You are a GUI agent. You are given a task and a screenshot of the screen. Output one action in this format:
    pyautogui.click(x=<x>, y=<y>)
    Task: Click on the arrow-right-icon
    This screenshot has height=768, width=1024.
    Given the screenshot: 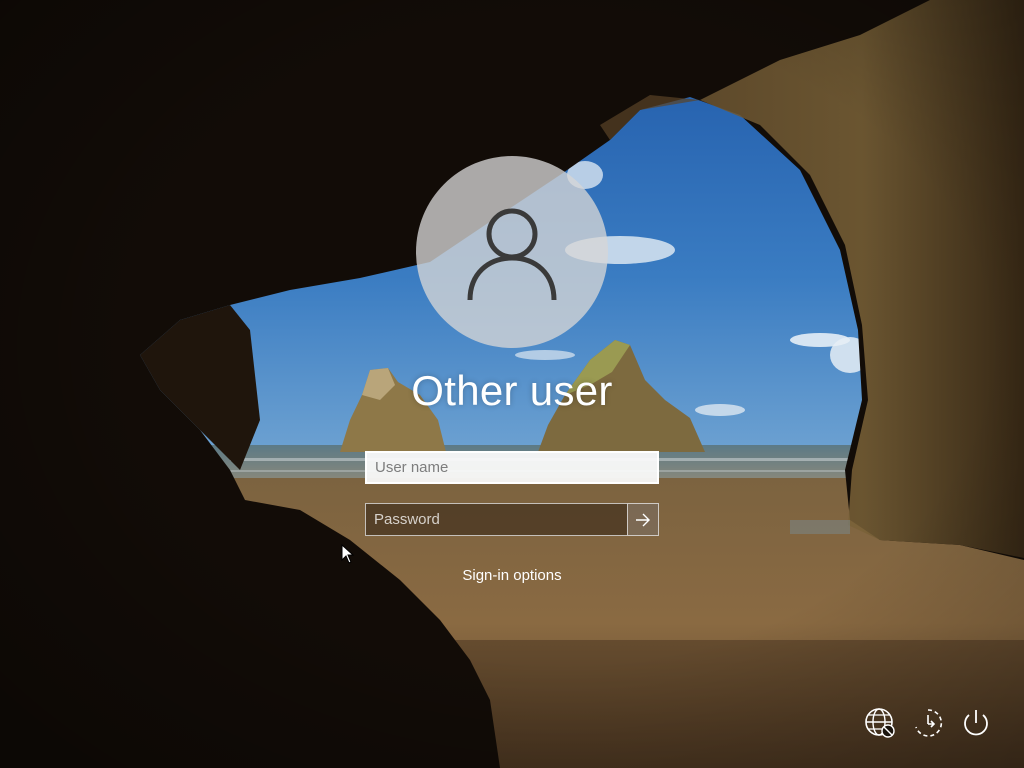 What is the action you would take?
    pyautogui.click(x=643, y=519)
    